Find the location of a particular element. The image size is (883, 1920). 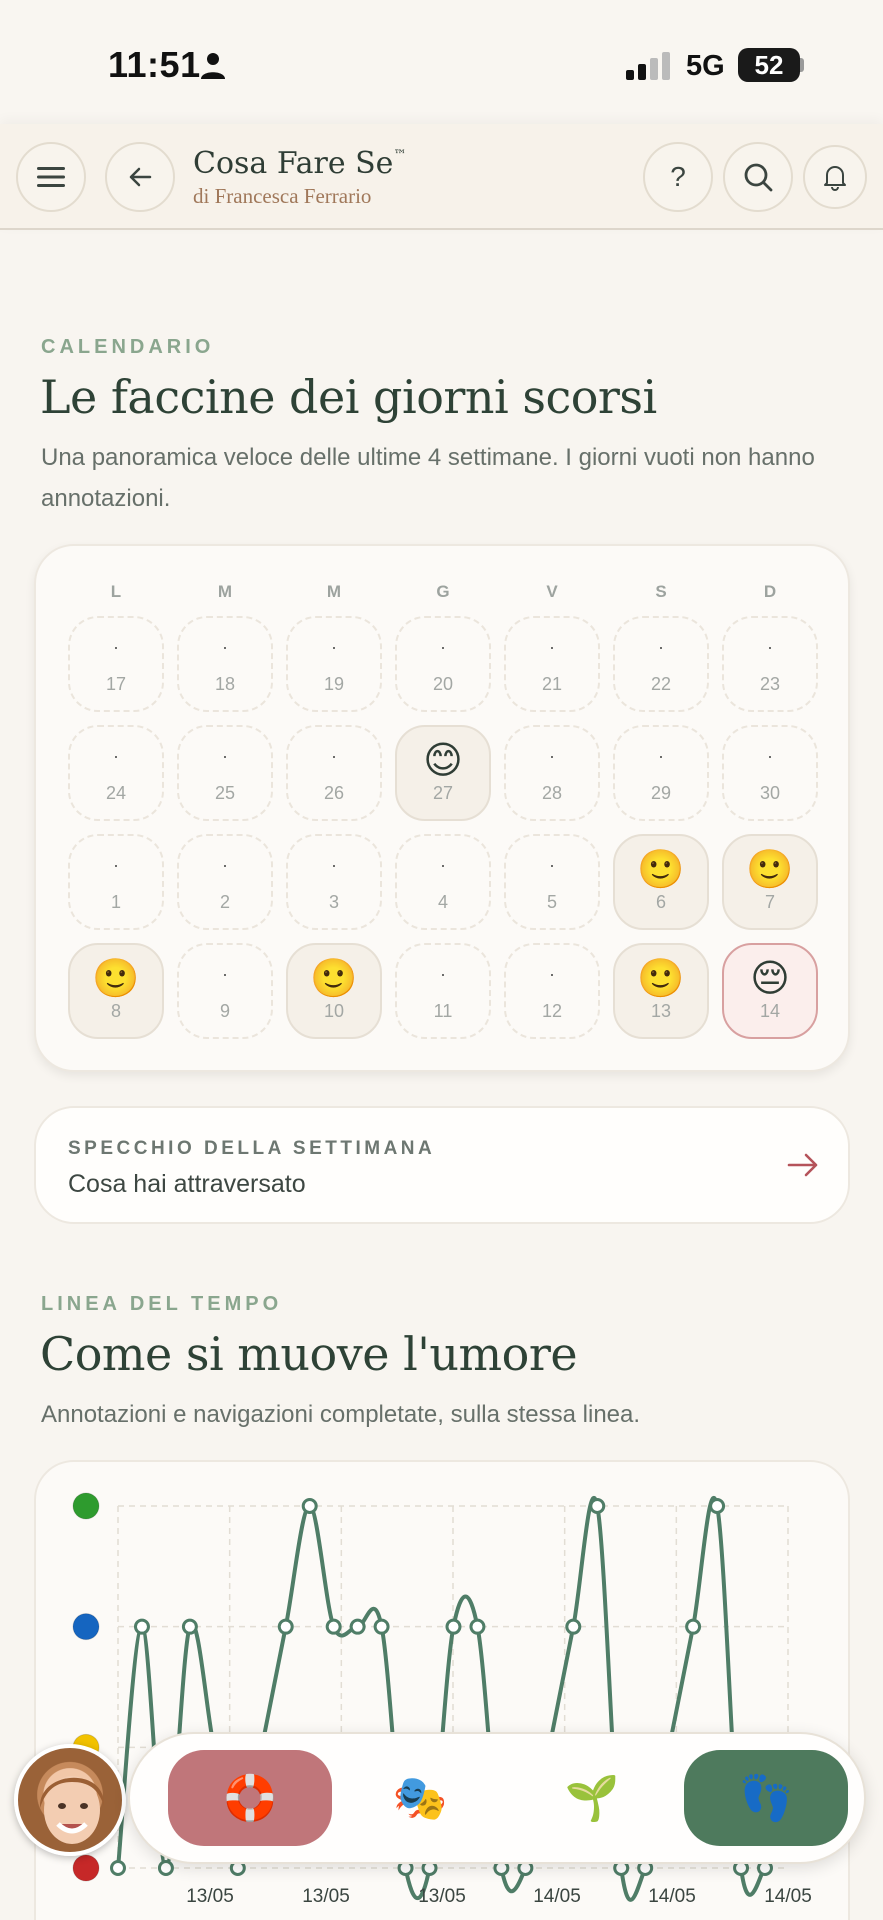

status-bar: 11:51 5G 52 is located at coordinates (441, 62).